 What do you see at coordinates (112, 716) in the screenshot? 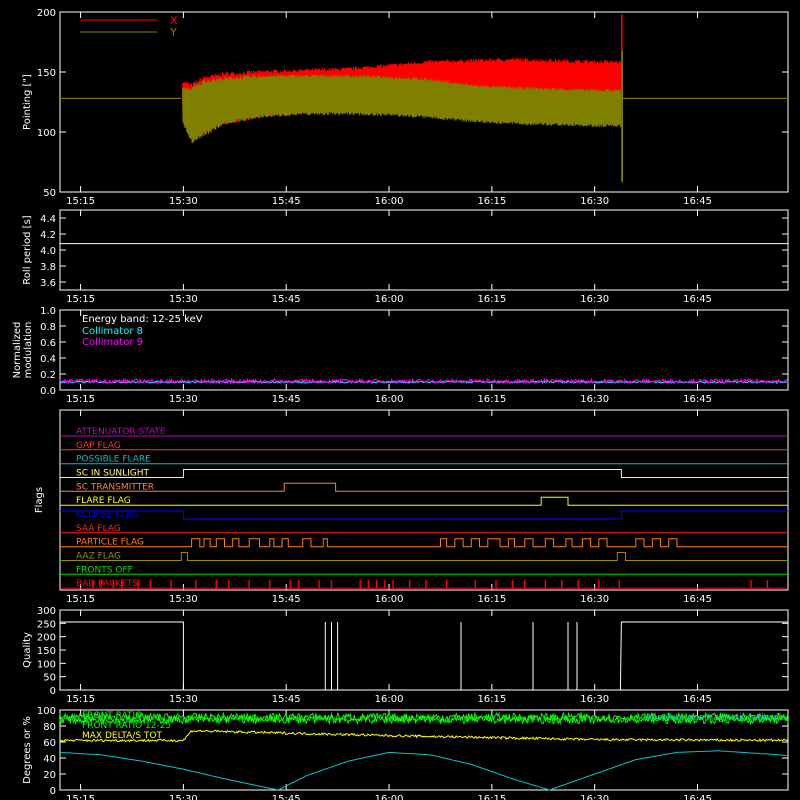
I see `misc-label-front-ratio: FRONT RATIO` at bounding box center [112, 716].